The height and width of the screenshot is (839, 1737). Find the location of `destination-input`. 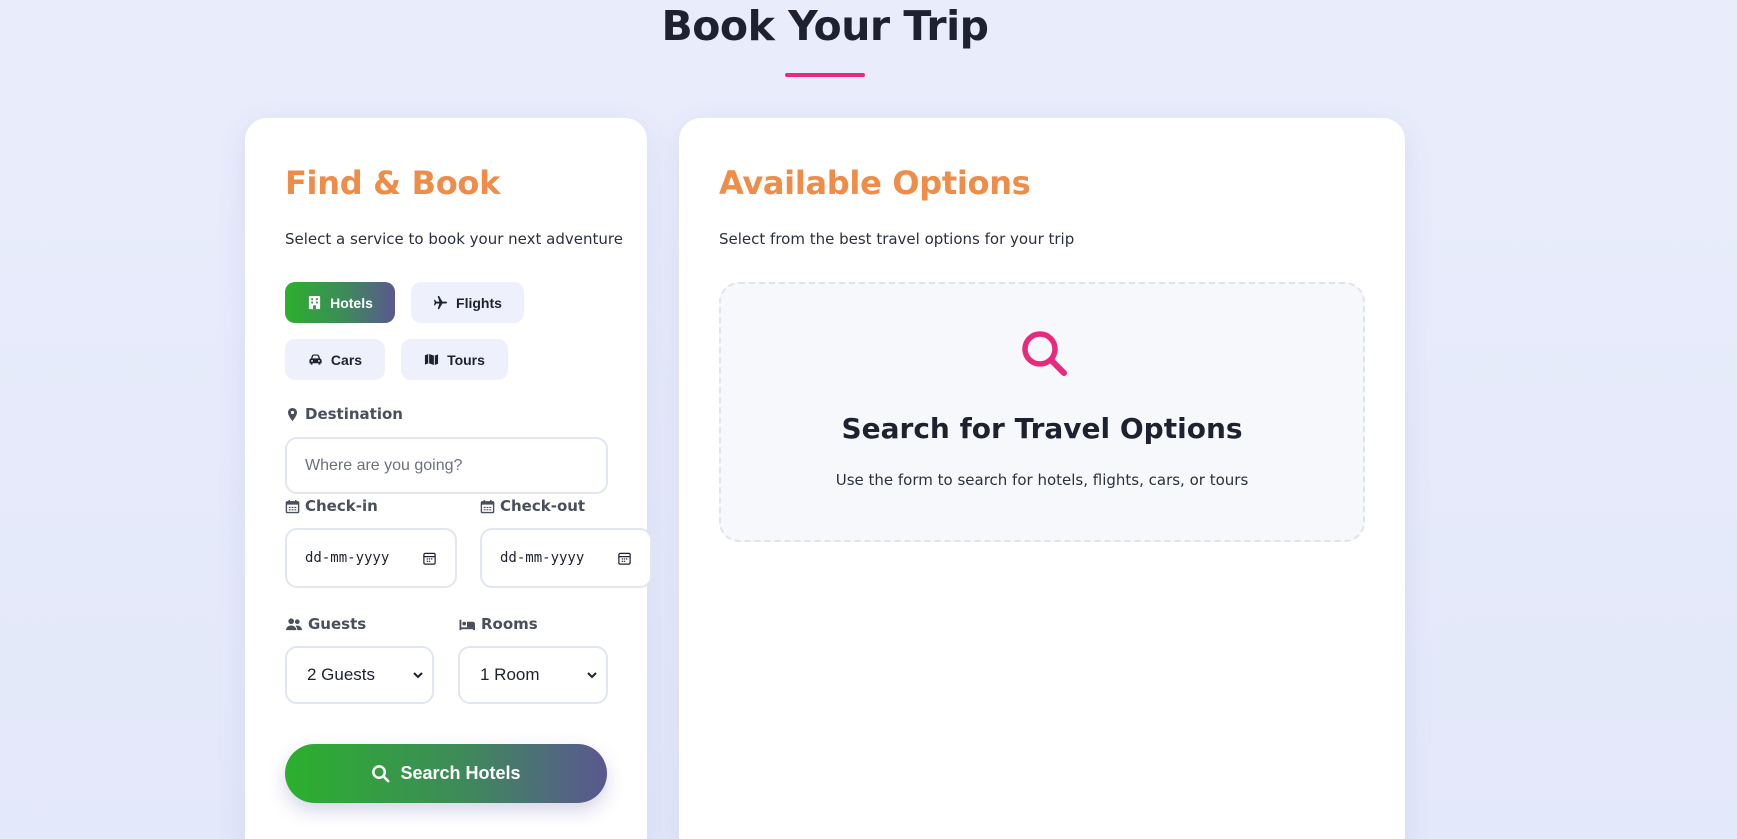

destination-input is located at coordinates (446, 465).